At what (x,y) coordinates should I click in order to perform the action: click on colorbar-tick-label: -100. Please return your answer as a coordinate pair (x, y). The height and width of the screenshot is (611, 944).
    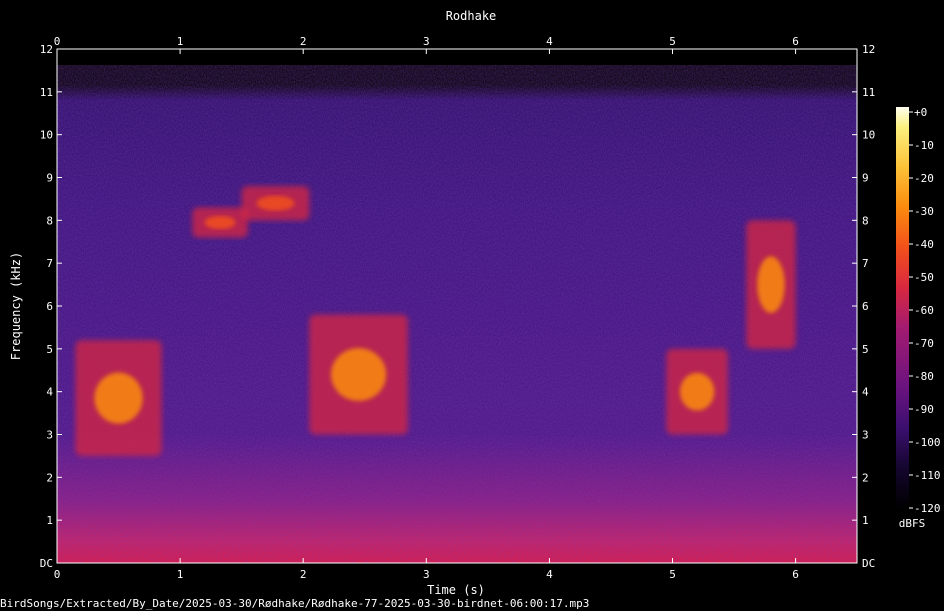
    Looking at the image, I should click on (927, 442).